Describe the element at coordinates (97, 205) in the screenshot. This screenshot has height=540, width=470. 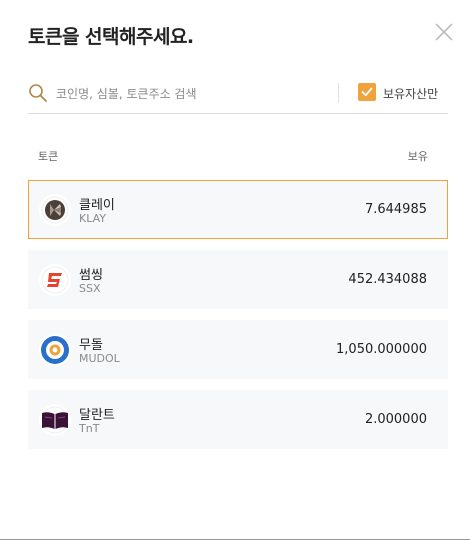
I see `token-name: 클레이` at that location.